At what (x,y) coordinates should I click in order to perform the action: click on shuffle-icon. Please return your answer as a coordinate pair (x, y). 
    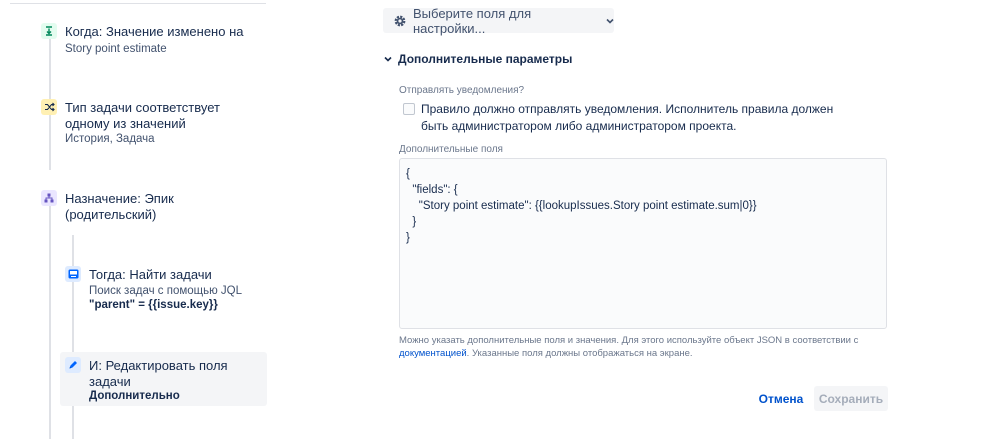
    Looking at the image, I should click on (49, 107).